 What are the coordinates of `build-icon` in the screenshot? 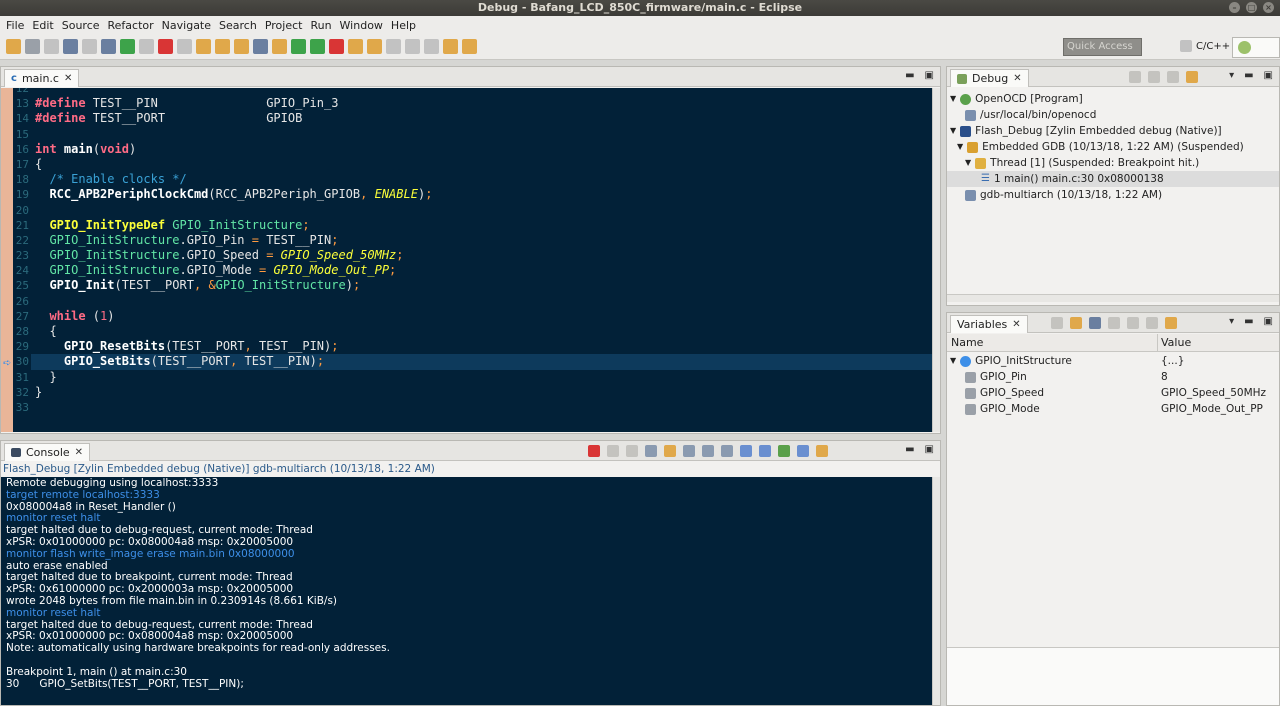 It's located at (70, 46).